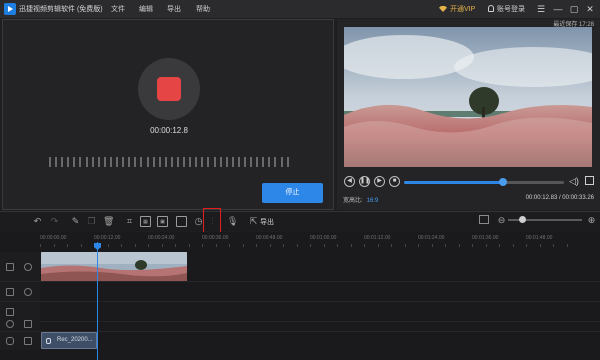  I want to click on mic-track-icon, so click(10, 341).